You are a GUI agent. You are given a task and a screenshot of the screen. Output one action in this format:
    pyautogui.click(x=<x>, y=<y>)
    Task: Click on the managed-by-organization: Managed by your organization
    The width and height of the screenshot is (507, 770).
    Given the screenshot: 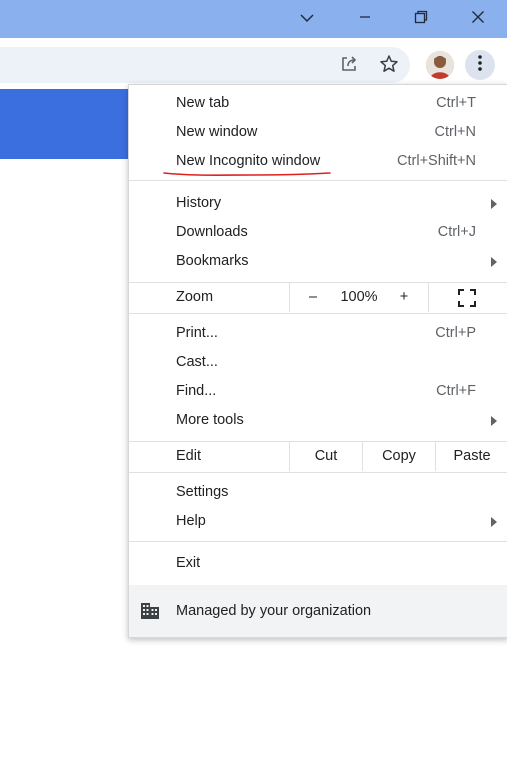 What is the action you would take?
    pyautogui.click(x=318, y=611)
    